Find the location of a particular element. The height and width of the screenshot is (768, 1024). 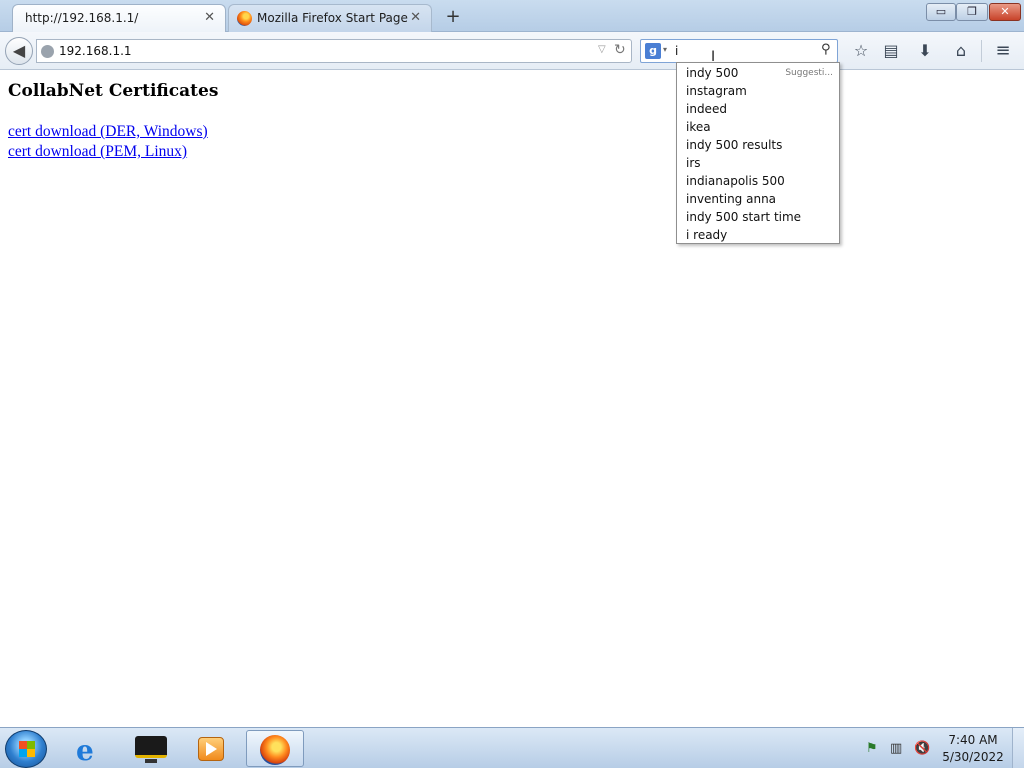

toolbar-separator is located at coordinates (981, 51).